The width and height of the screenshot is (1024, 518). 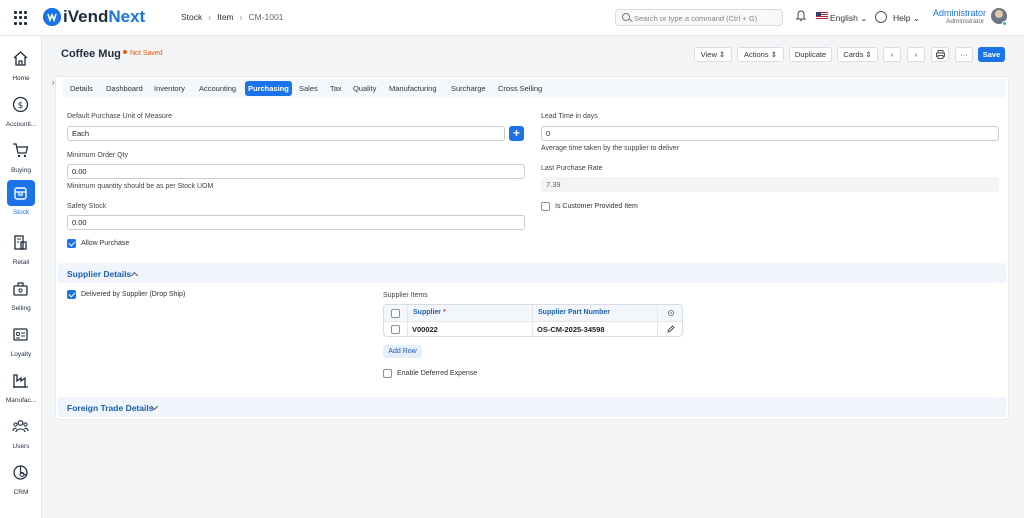 What do you see at coordinates (99, 274) in the screenshot?
I see `supplier-details-title: Supplier Details` at bounding box center [99, 274].